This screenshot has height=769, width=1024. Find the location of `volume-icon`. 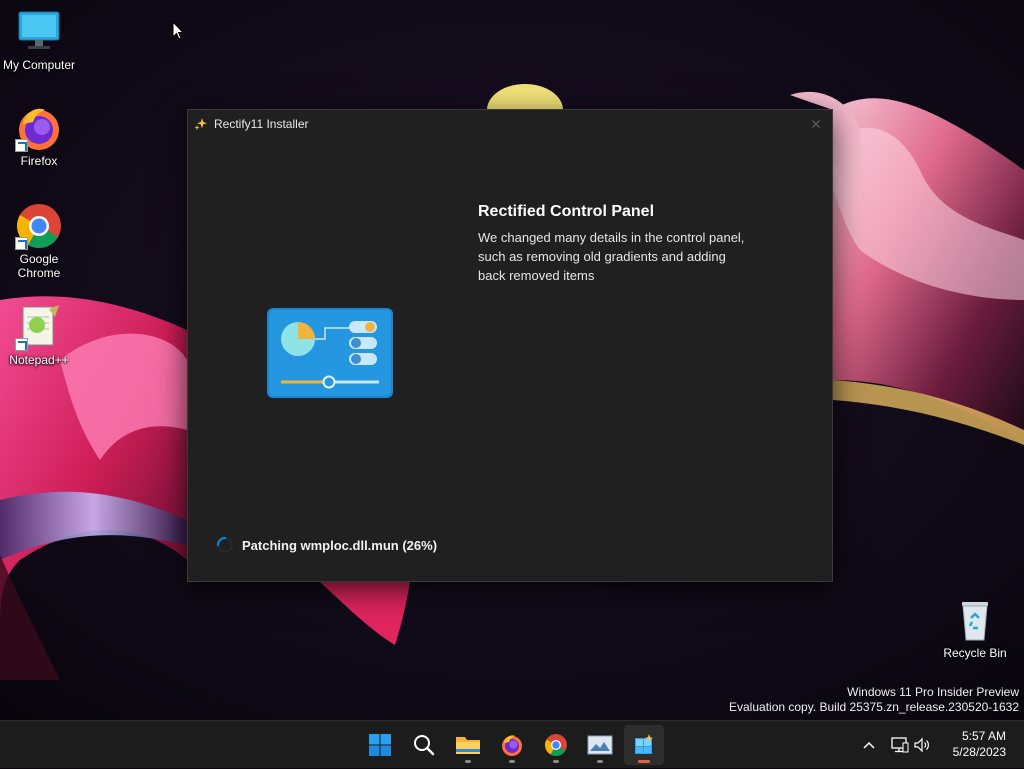

volume-icon is located at coordinates (921, 745).